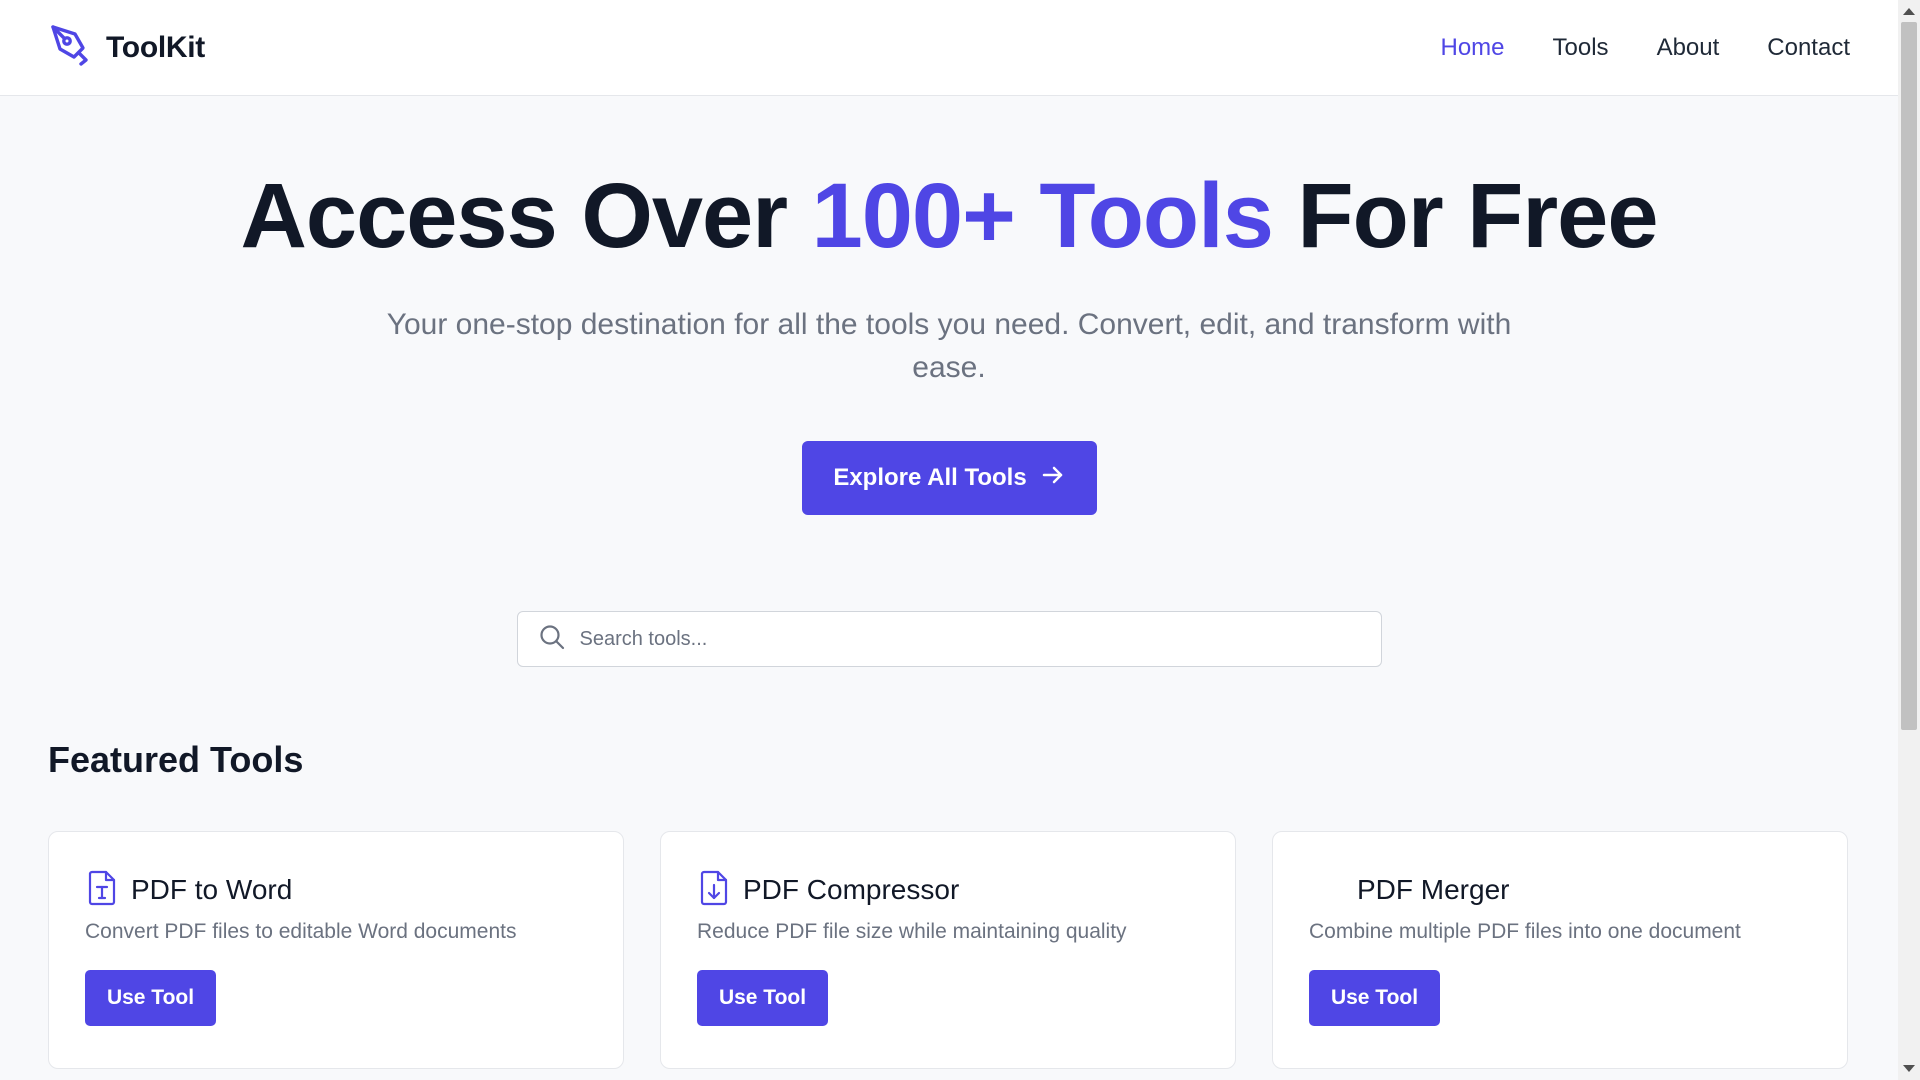 Image resolution: width=1920 pixels, height=1080 pixels. I want to click on vertical-scrollbar, so click(1909, 540).